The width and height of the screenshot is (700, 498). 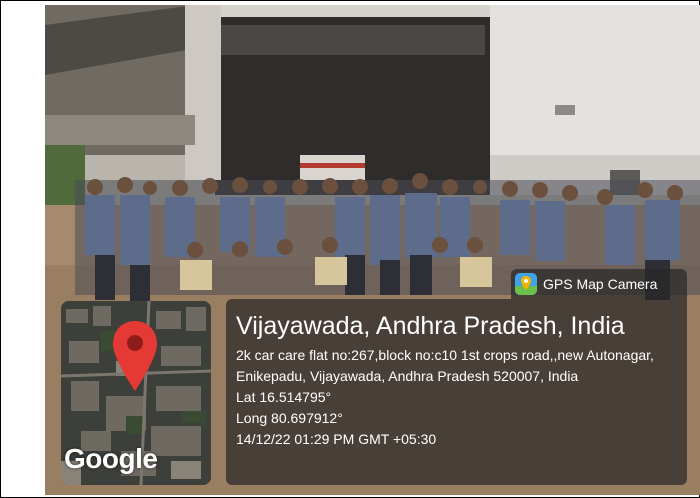 What do you see at coordinates (336, 439) in the screenshot?
I see `timestamp: 14/12/22 01:29 PM GMT +05:30` at bounding box center [336, 439].